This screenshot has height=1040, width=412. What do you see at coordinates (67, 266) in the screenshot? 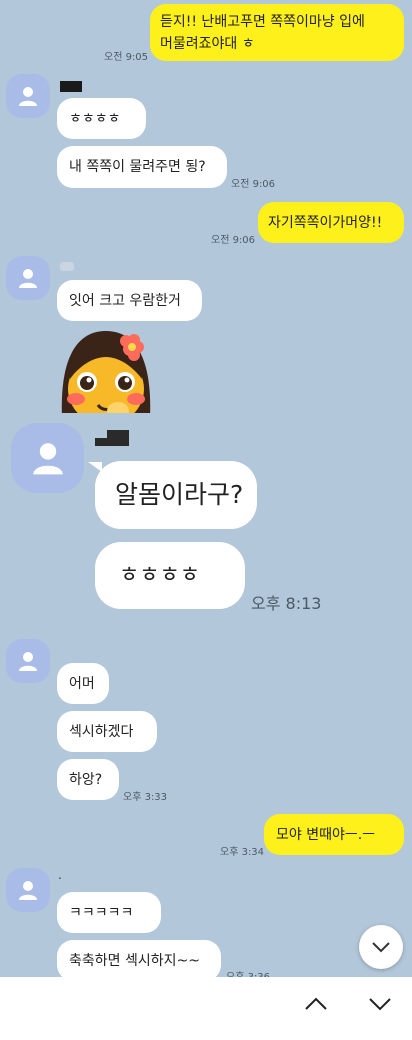
I see `sender-name-blurred` at bounding box center [67, 266].